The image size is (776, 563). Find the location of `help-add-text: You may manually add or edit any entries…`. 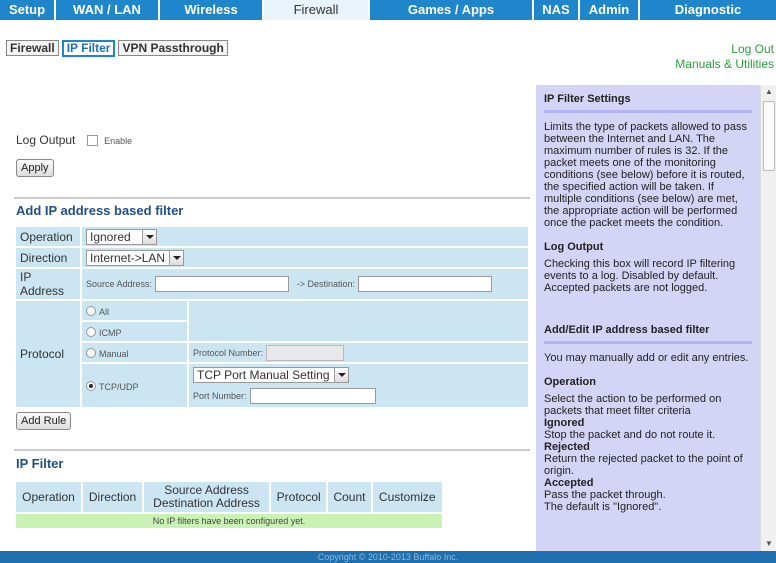

help-add-text: You may manually add or edit any entries… is located at coordinates (646, 358).